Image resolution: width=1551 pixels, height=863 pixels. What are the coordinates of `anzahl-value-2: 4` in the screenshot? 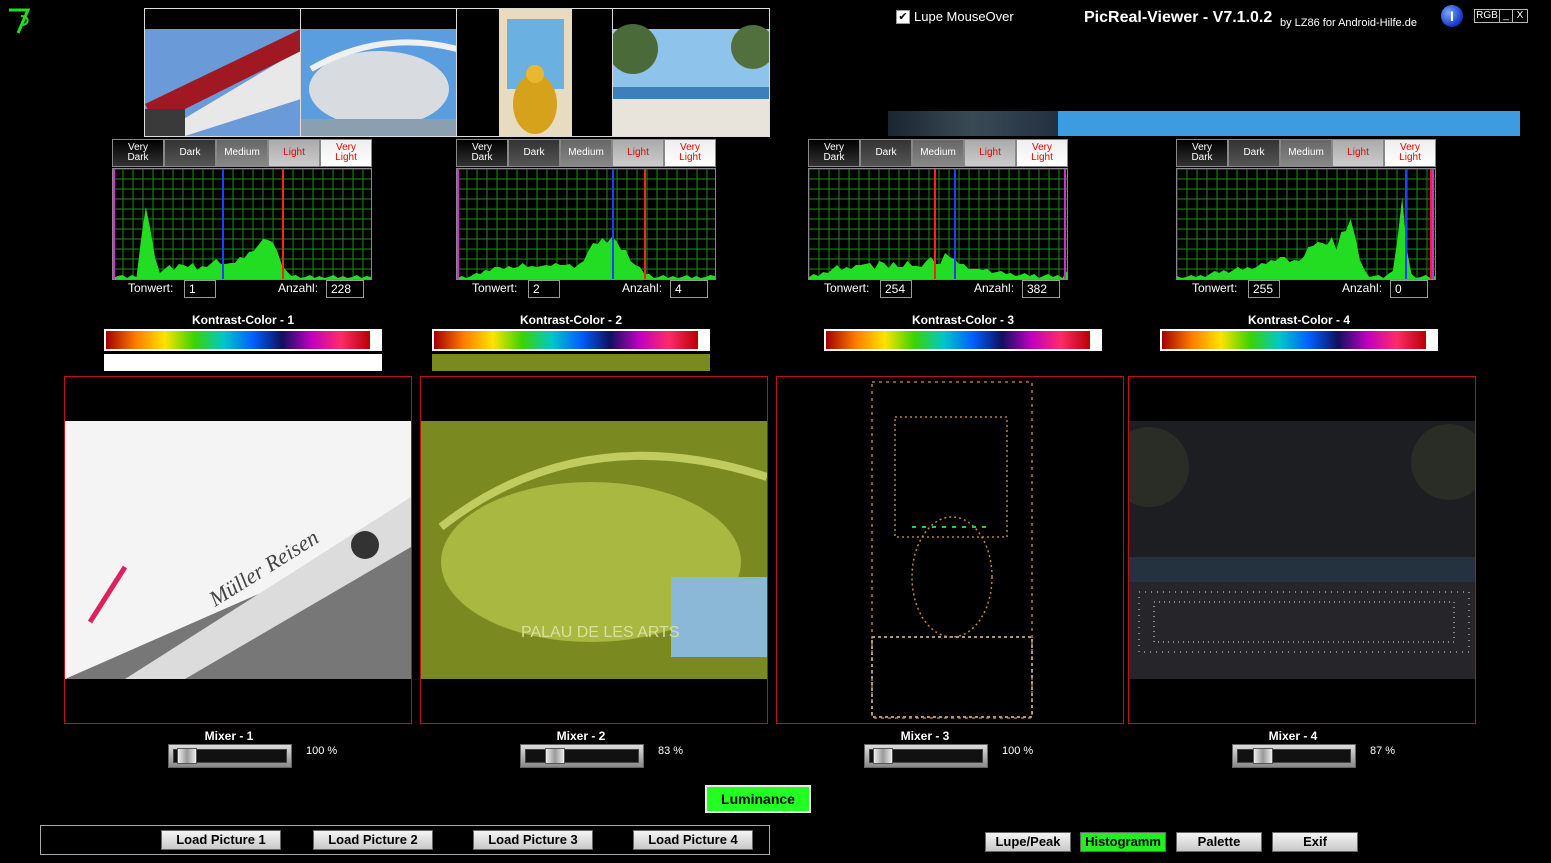 It's located at (689, 289).